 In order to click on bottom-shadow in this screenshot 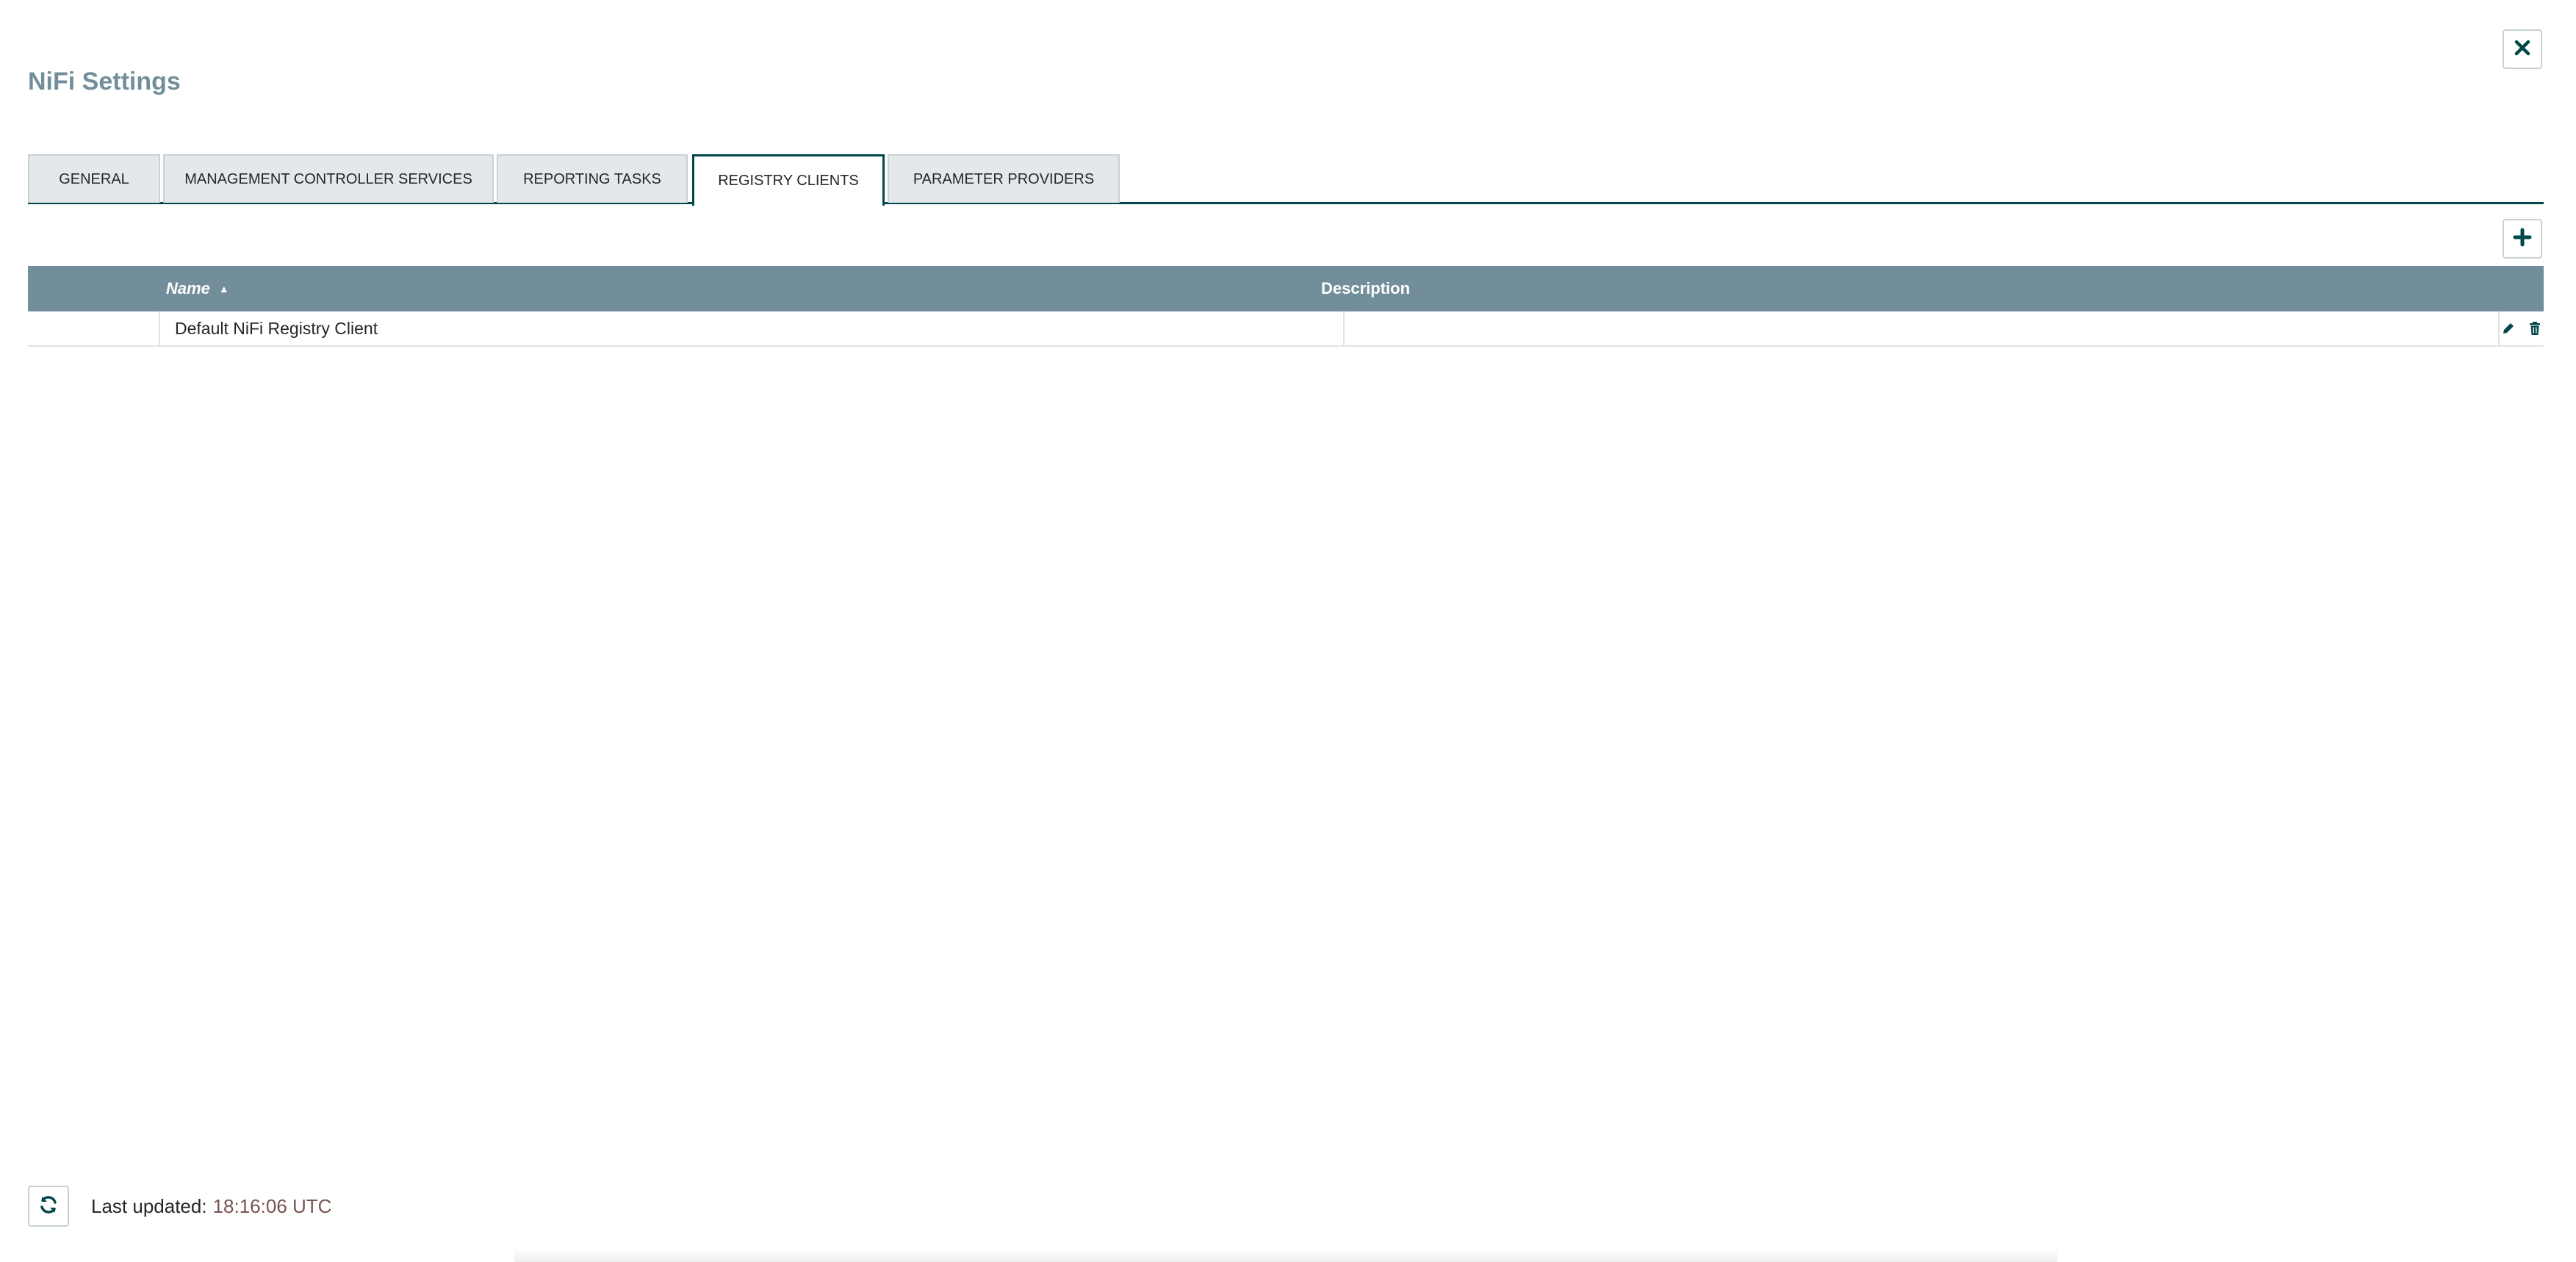, I will do `click(1285, 1255)`.